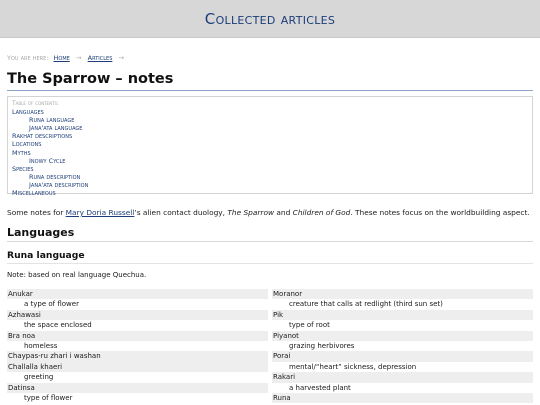 The image size is (540, 405). I want to click on glossary-definition: the space enclosed, so click(58, 325).